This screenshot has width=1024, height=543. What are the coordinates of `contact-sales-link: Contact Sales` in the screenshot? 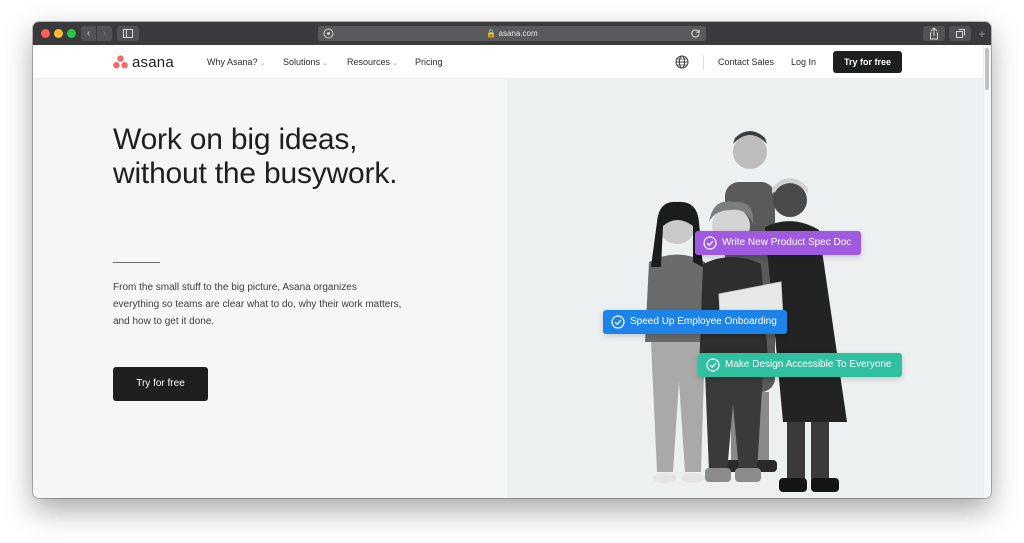 It's located at (746, 62).